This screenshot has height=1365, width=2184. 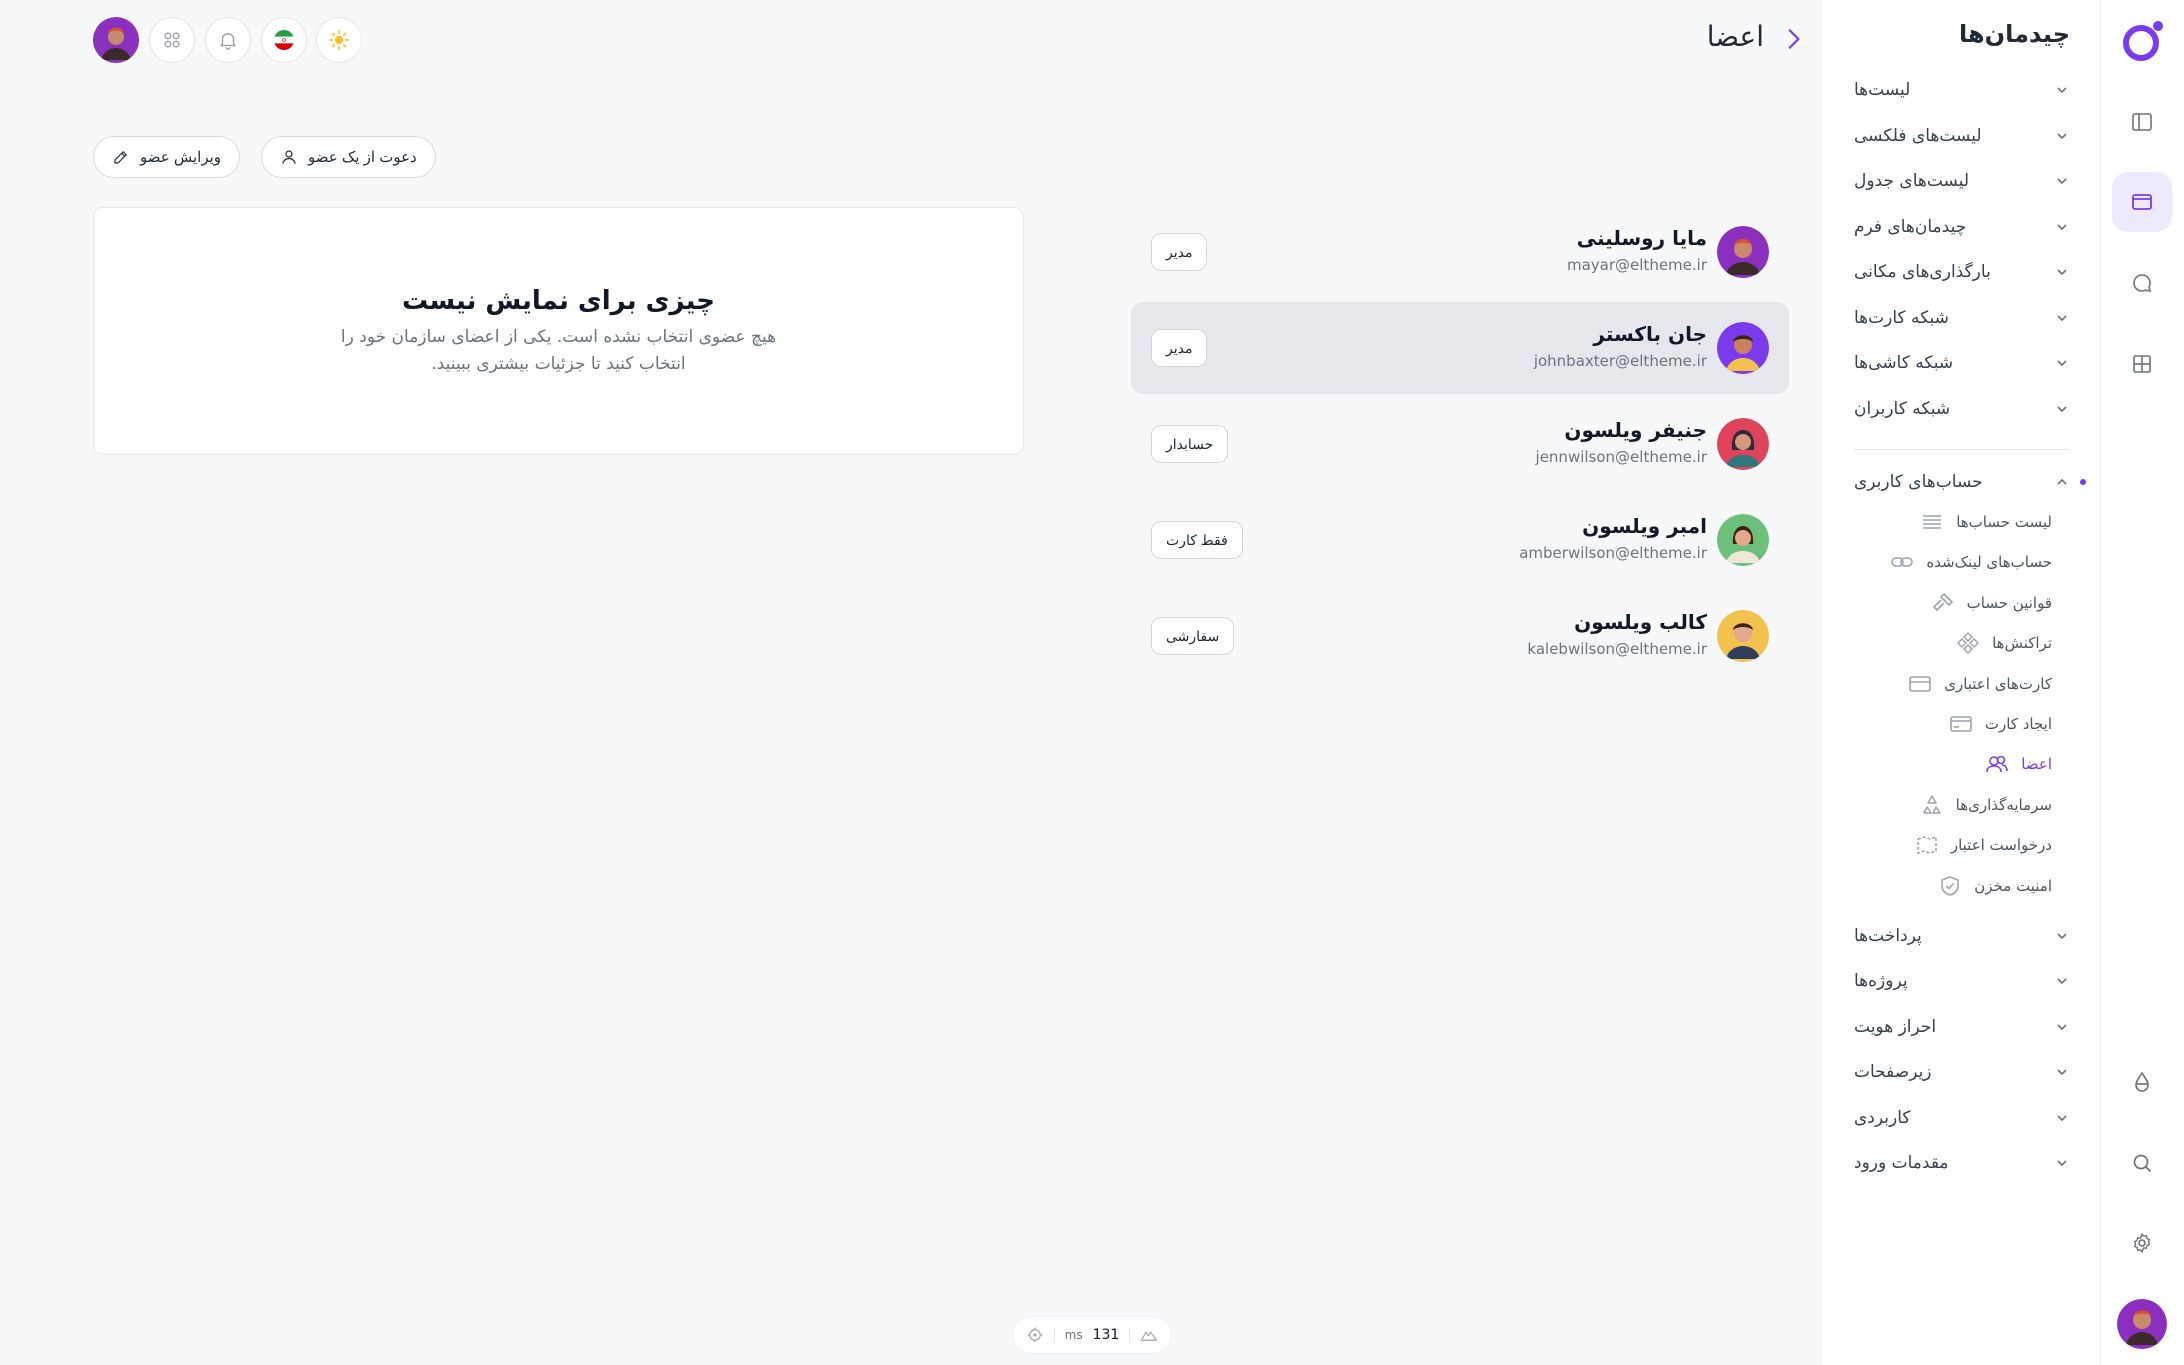 I want to click on users-icon, so click(x=1997, y=764).